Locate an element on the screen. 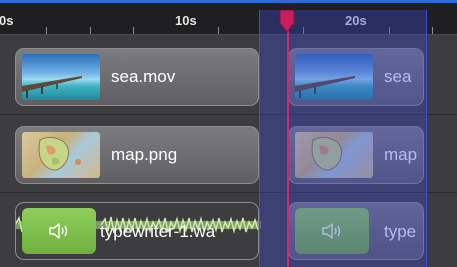 Image resolution: width=457 pixels, height=267 pixels. playhead-line is located at coordinates (288, 142).